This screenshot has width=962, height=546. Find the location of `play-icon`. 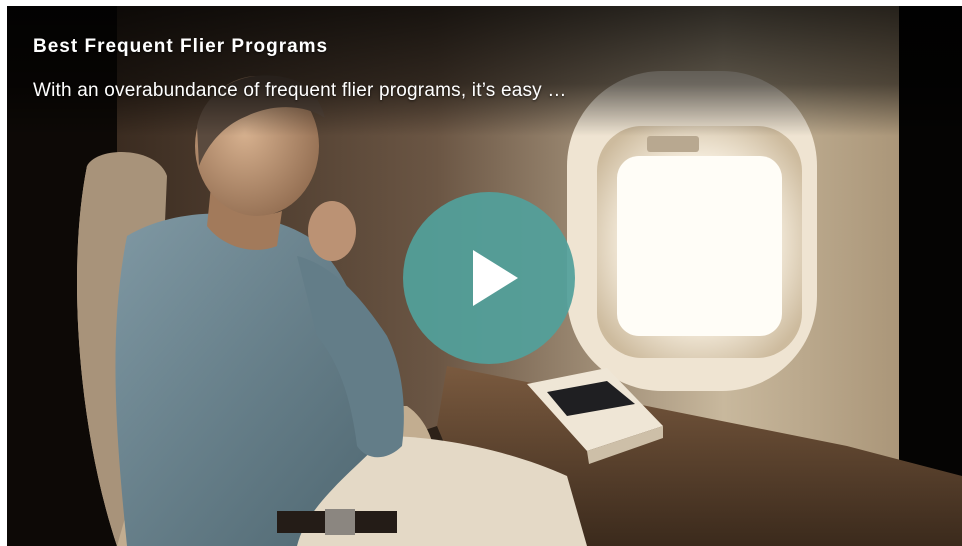

play-icon is located at coordinates (495, 278).